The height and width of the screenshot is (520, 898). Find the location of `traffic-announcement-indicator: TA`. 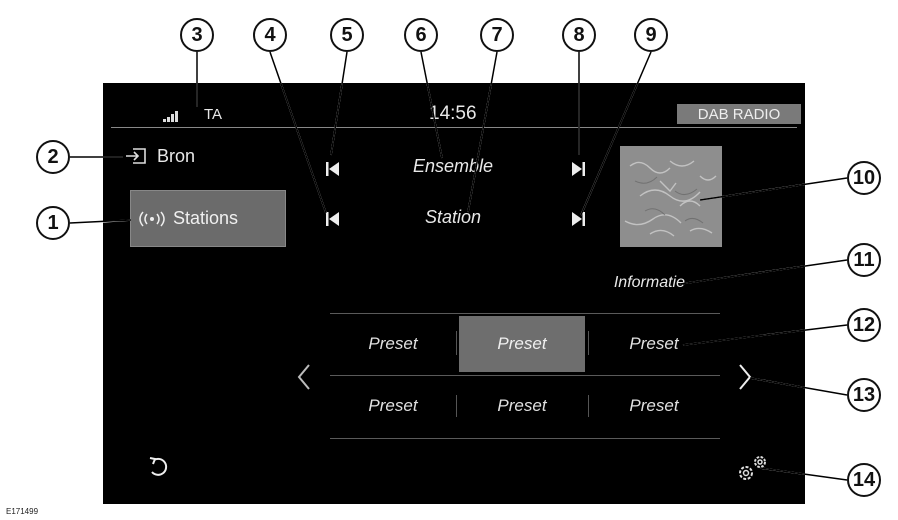

traffic-announcement-indicator: TA is located at coordinates (213, 114).